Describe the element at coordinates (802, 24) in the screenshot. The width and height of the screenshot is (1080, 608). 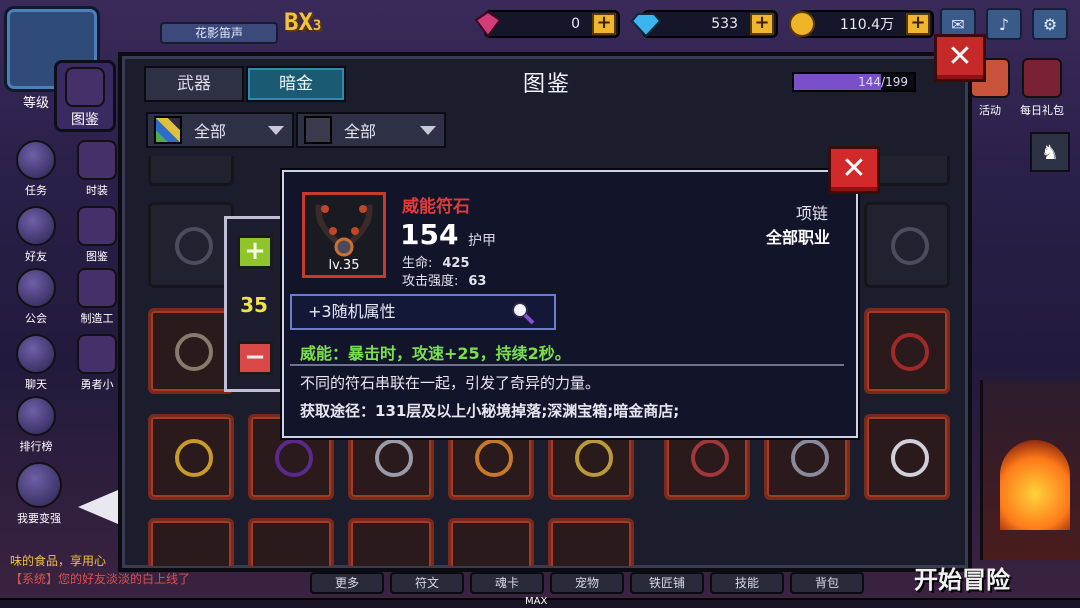
I see `gold-coin-icon` at that location.